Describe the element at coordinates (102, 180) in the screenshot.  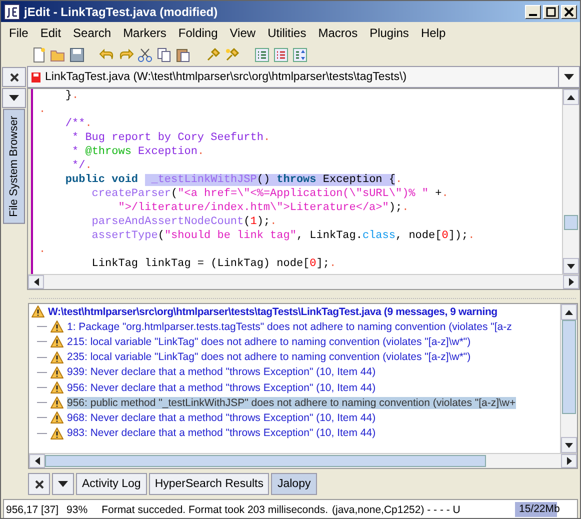
I see `code-token: public void` at that location.